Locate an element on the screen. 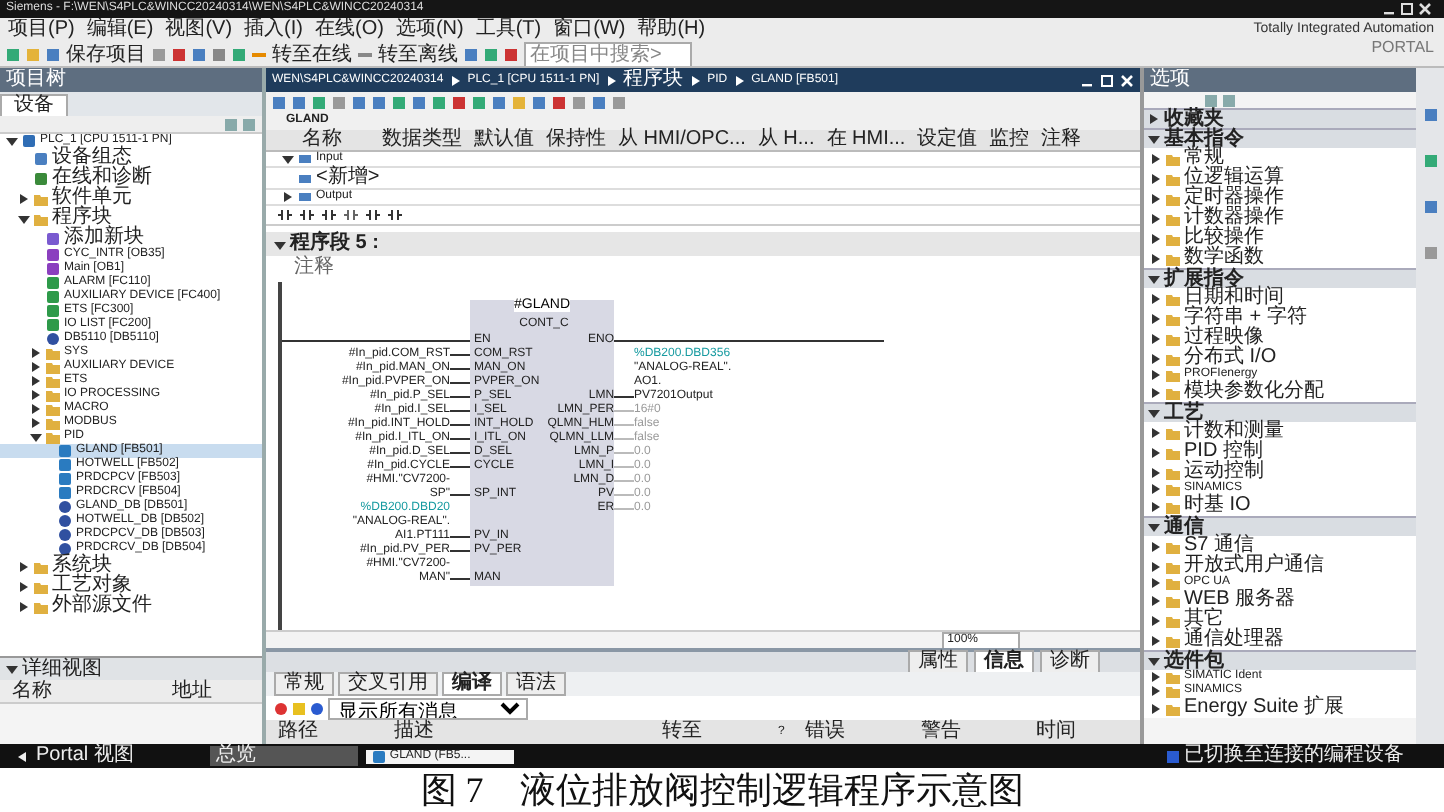  column-header: 设定值 is located at coordinates (947, 140).